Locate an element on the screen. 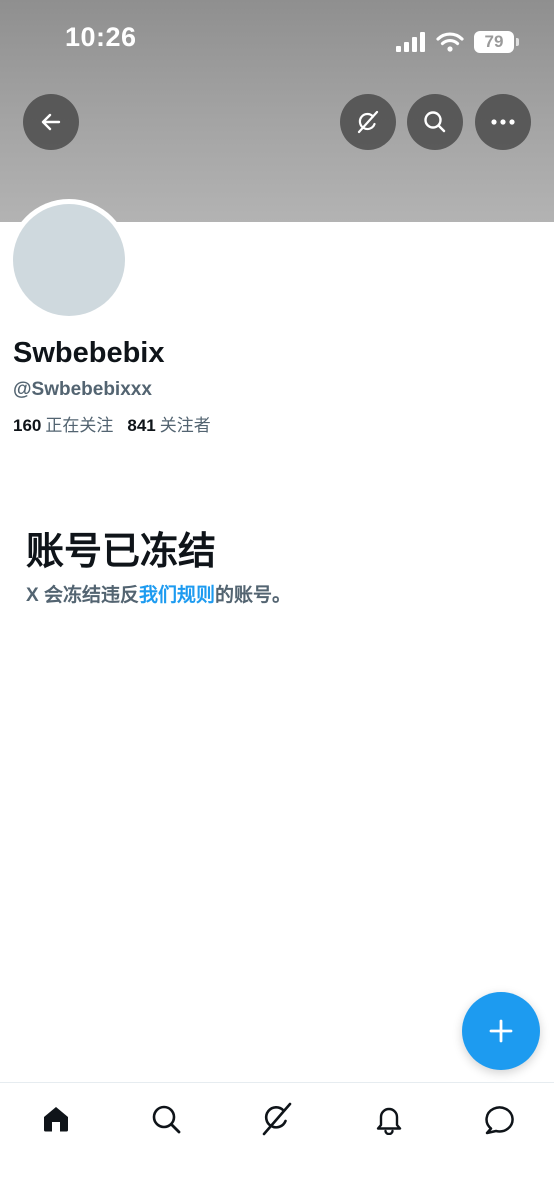  search-button is located at coordinates (435, 122).